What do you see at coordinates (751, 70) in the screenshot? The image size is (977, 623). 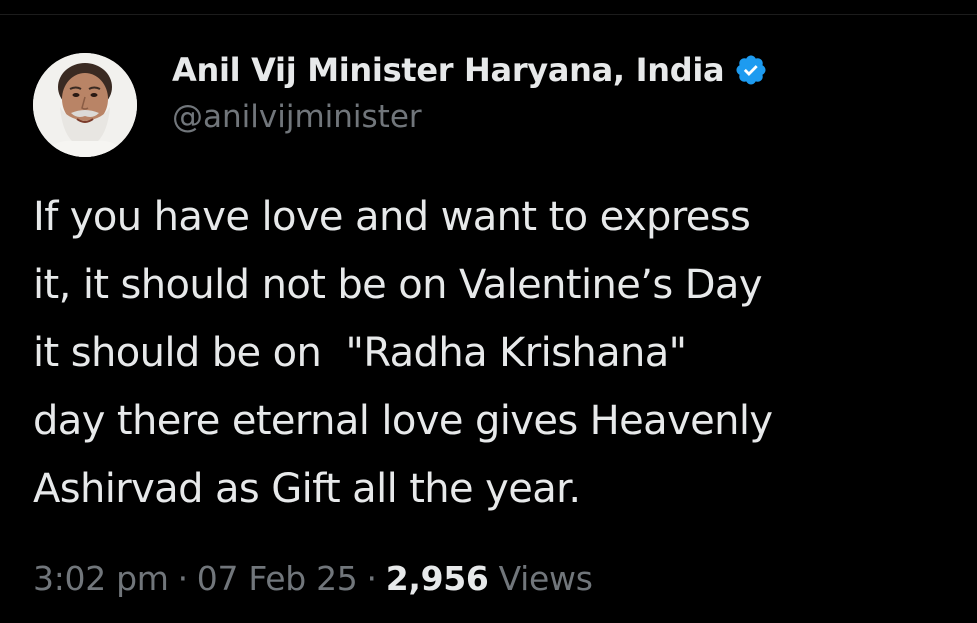 I see `verified-badge-icon` at bounding box center [751, 70].